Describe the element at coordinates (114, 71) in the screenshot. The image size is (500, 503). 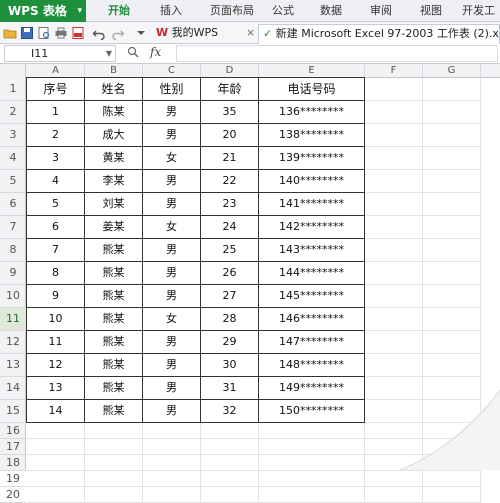
I see `column-header-b: B` at that location.